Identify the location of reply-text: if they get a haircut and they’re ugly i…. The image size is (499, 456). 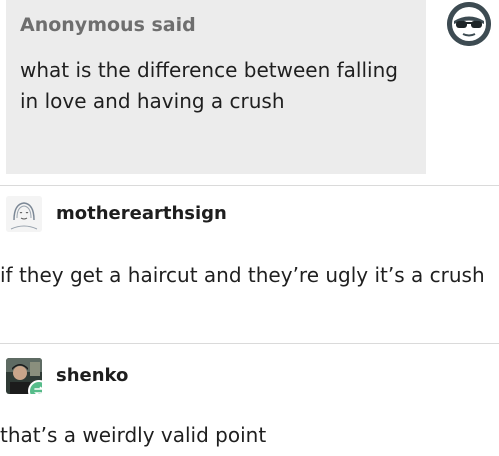
(242, 275).